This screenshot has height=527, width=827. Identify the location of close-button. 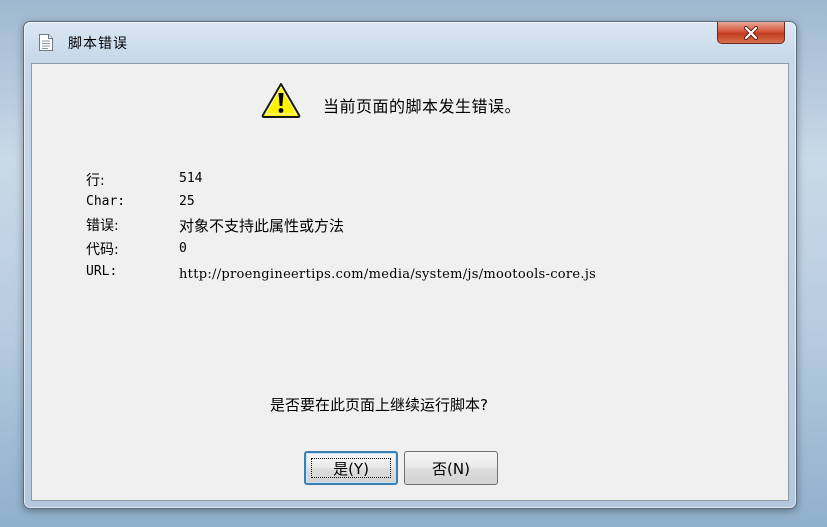
(751, 33).